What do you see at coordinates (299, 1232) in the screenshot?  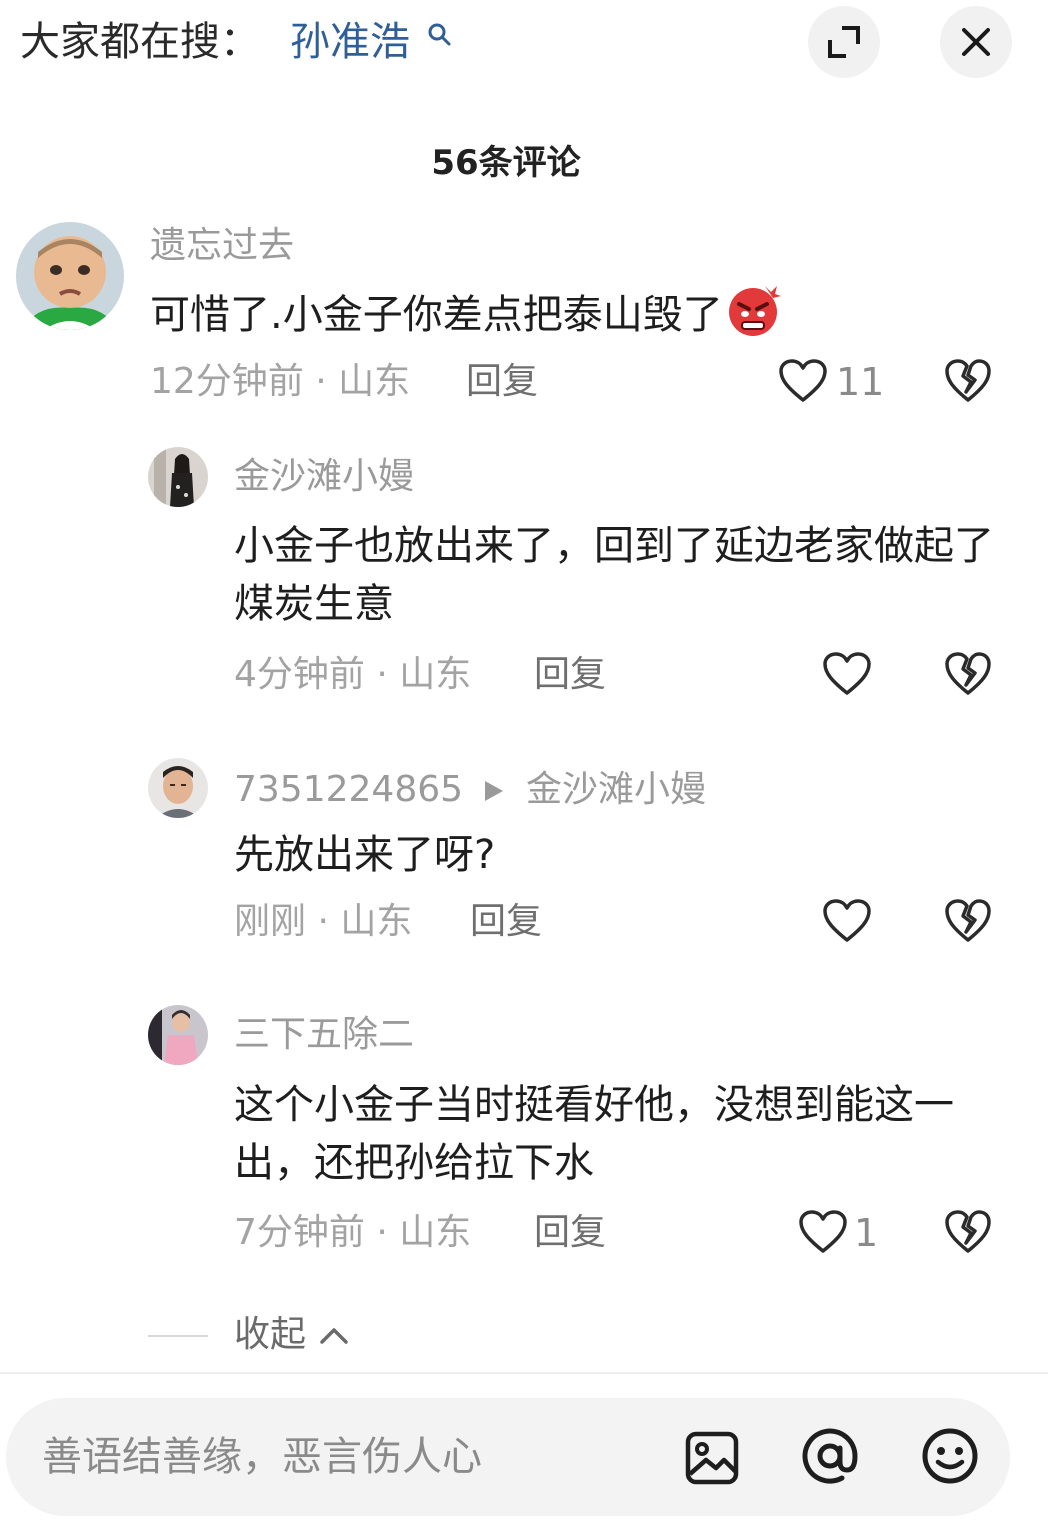 I see `reply-time: 7分钟前` at bounding box center [299, 1232].